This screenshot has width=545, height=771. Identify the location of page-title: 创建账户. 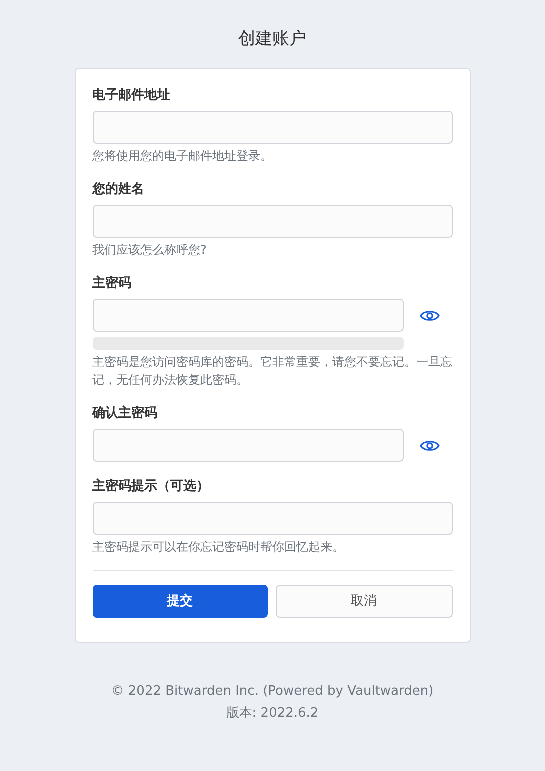
(272, 39).